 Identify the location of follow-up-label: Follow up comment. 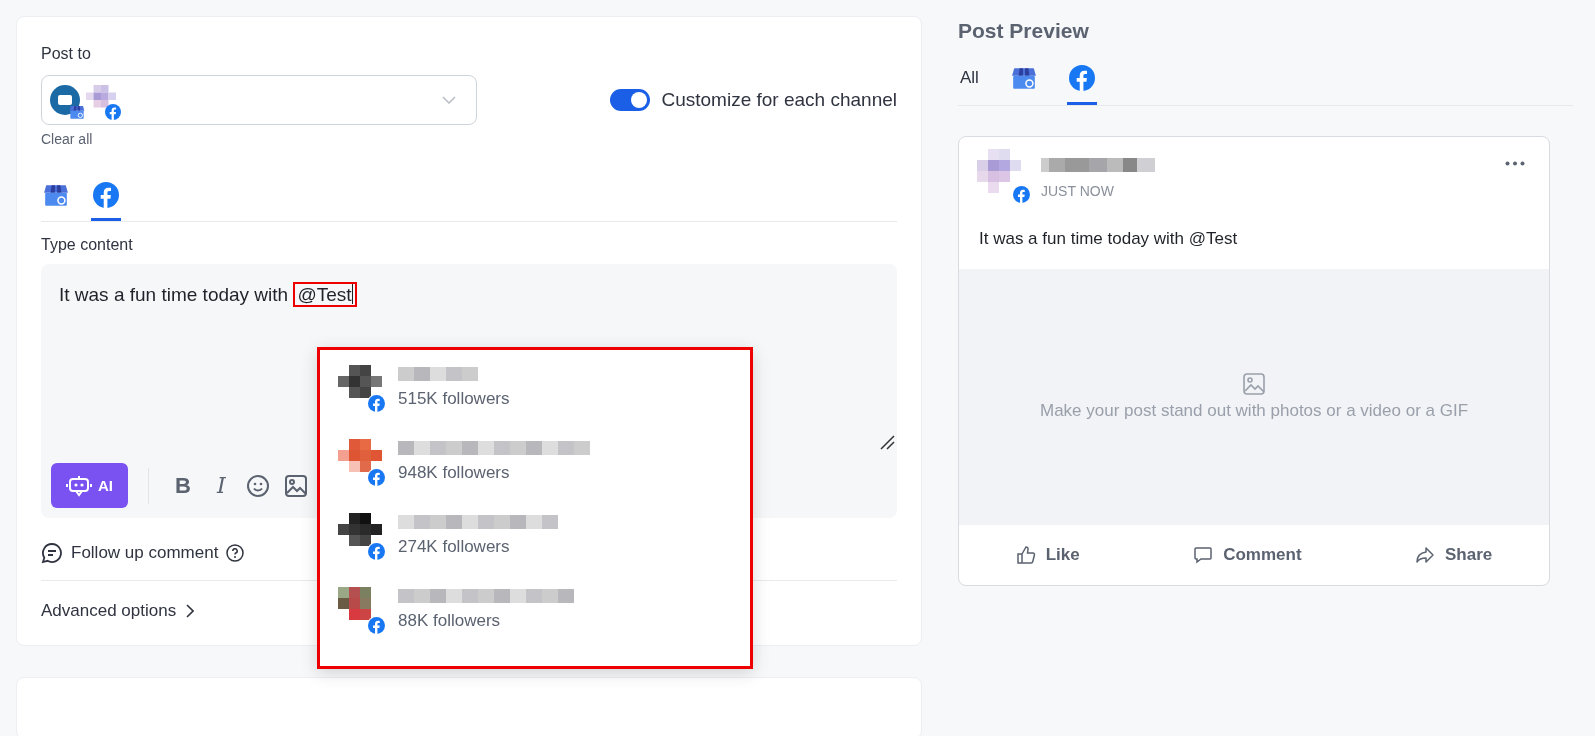
(145, 553).